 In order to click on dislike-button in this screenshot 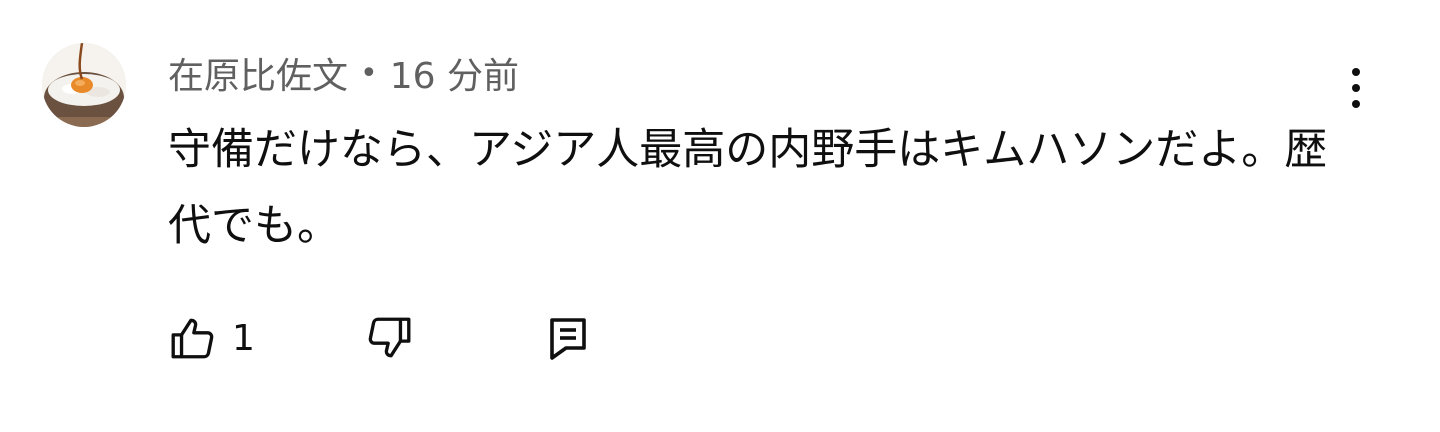, I will do `click(389, 338)`.